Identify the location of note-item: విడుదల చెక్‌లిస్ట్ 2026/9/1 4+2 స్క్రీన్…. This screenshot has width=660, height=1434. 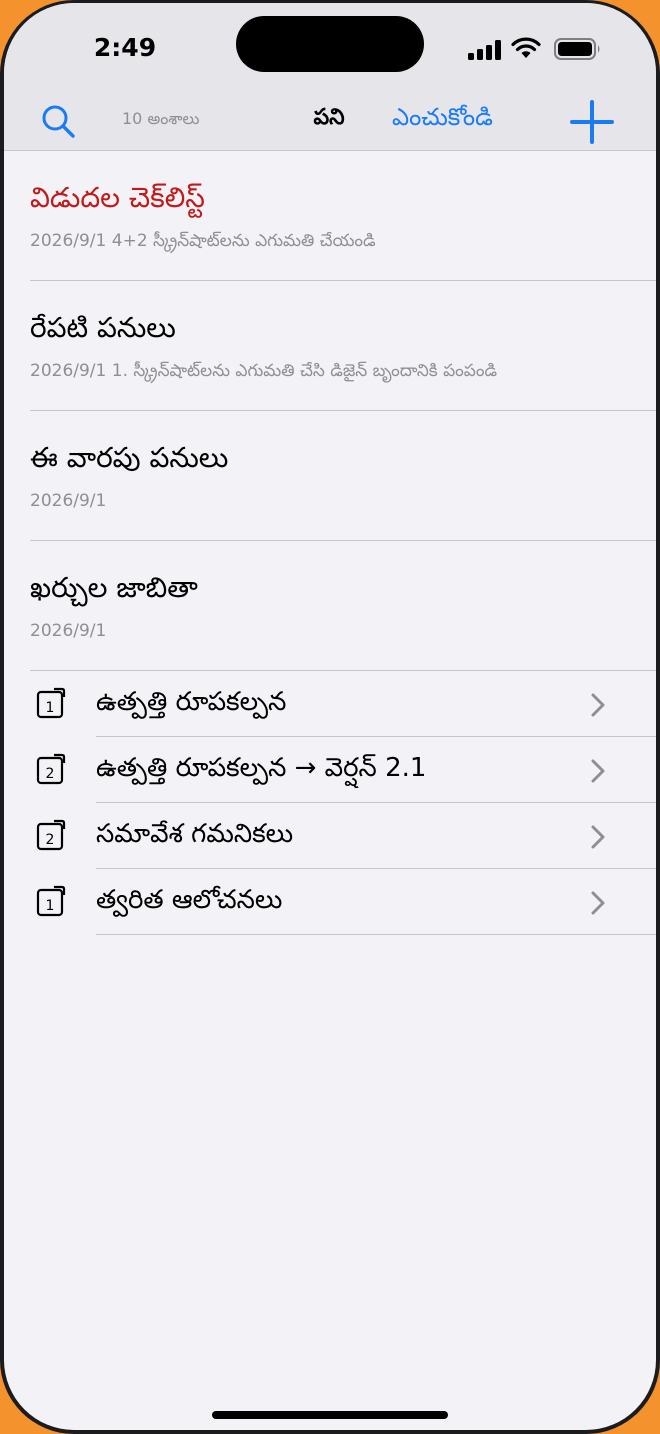
(330, 216).